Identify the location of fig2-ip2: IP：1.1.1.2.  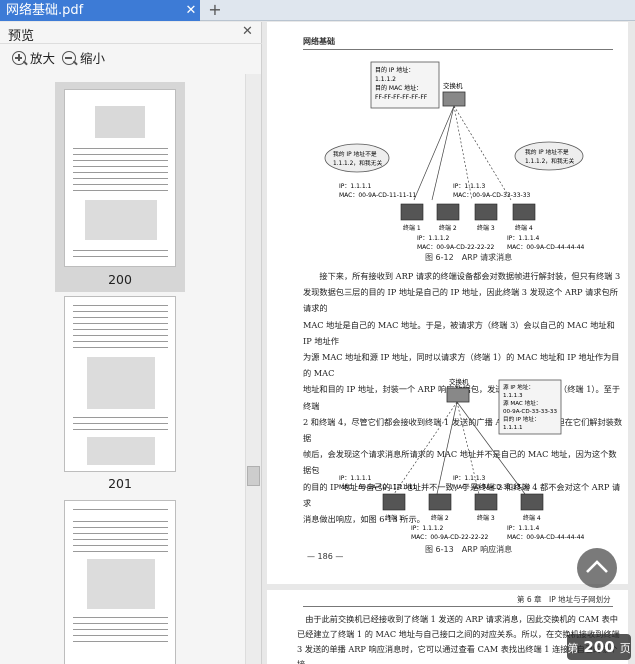
(427, 528).